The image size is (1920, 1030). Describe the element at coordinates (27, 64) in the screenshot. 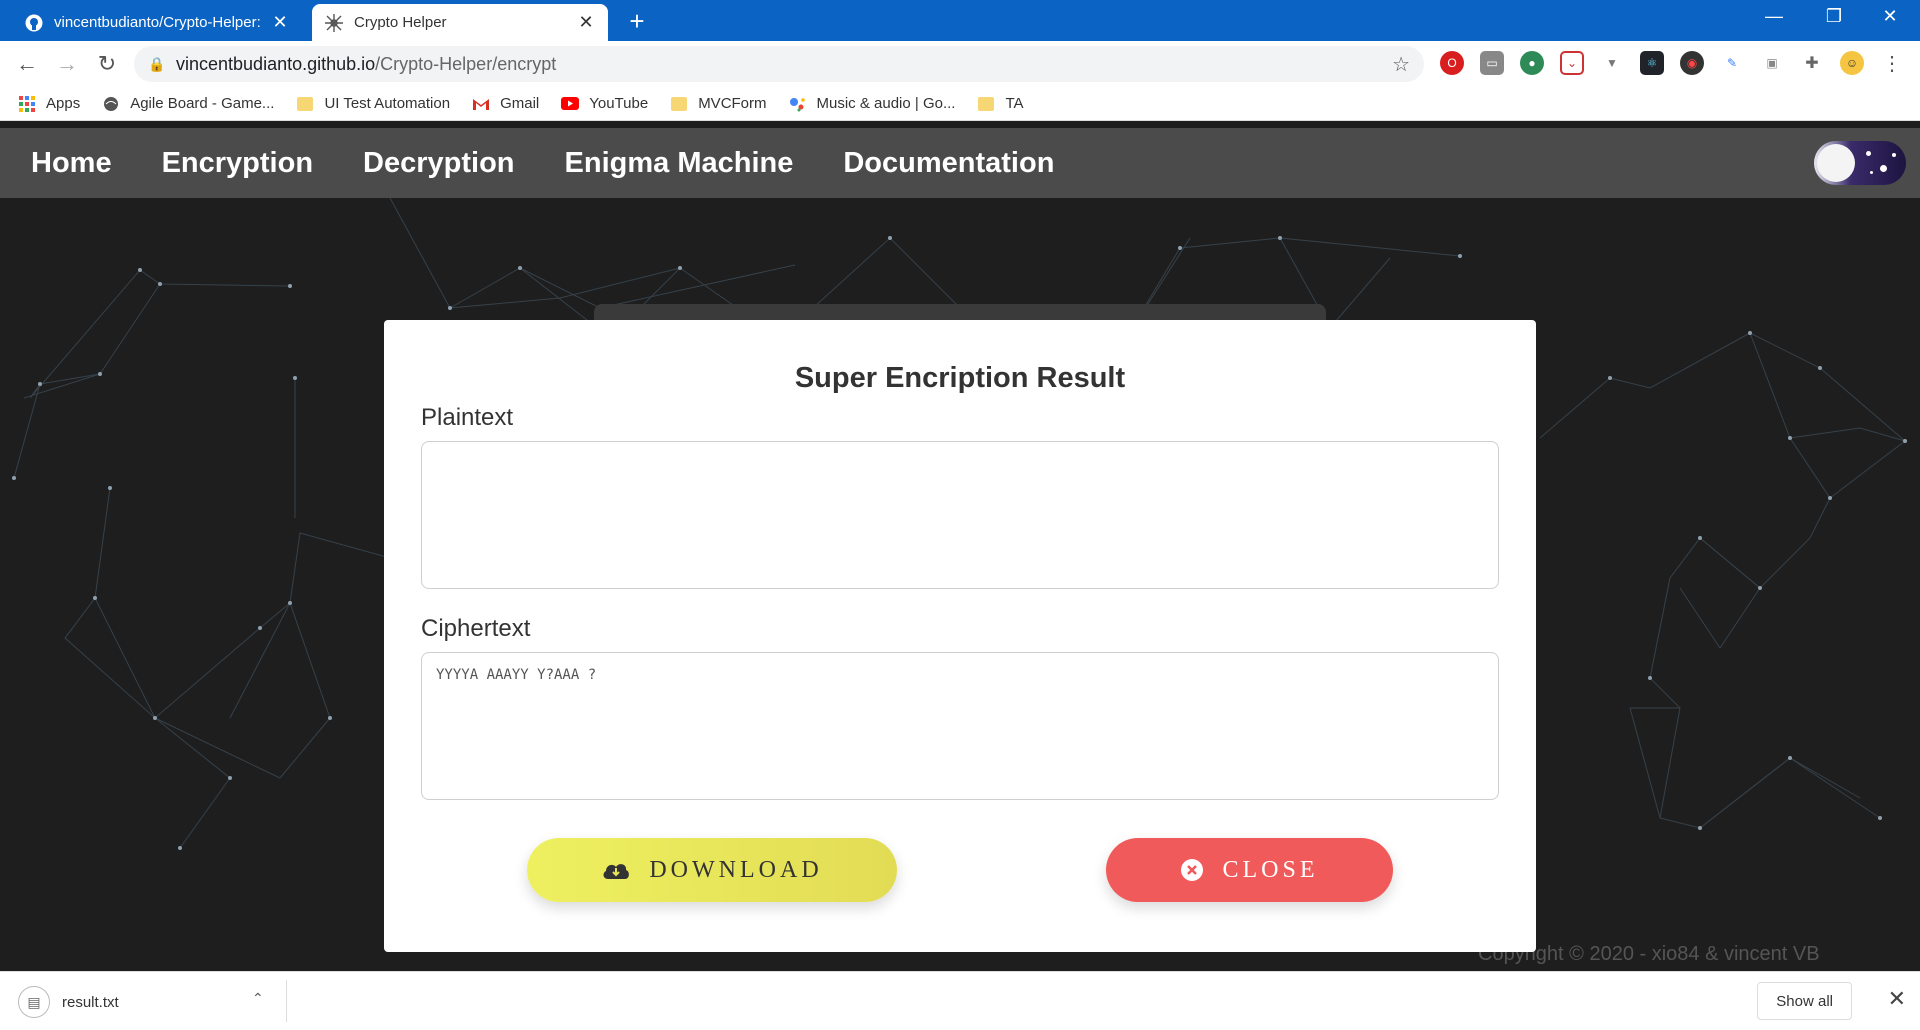

I see `back-arrow-icon: ←` at that location.